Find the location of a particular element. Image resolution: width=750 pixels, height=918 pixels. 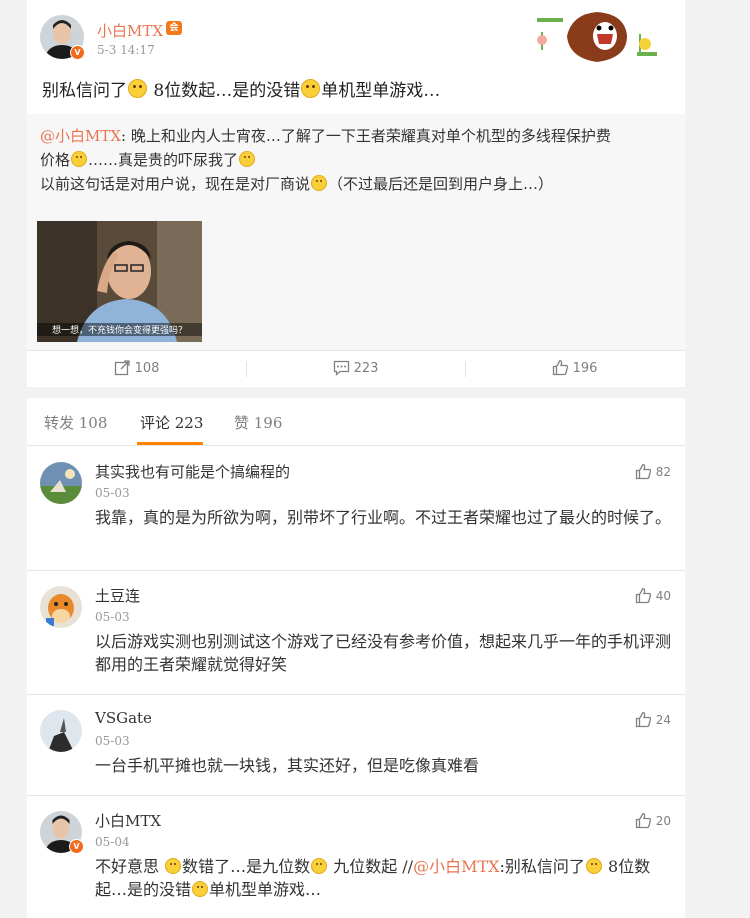

photo-caption: 想一想，不充钱你会变得更强吗？ is located at coordinates (119, 329).